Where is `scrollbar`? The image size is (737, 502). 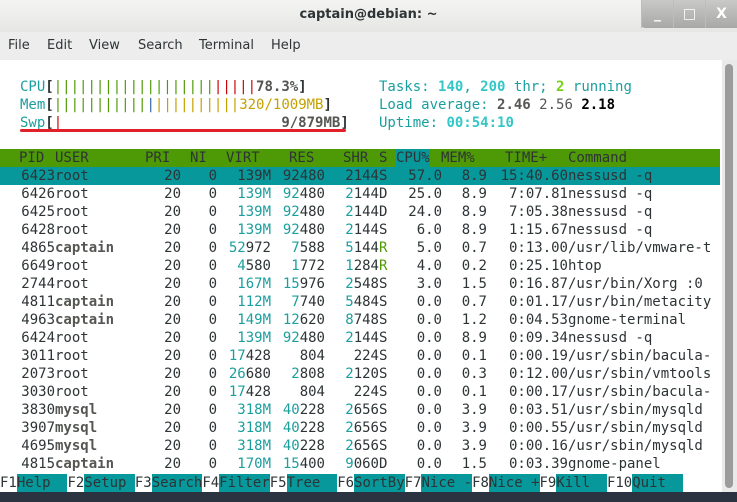
scrollbar is located at coordinates (729, 276).